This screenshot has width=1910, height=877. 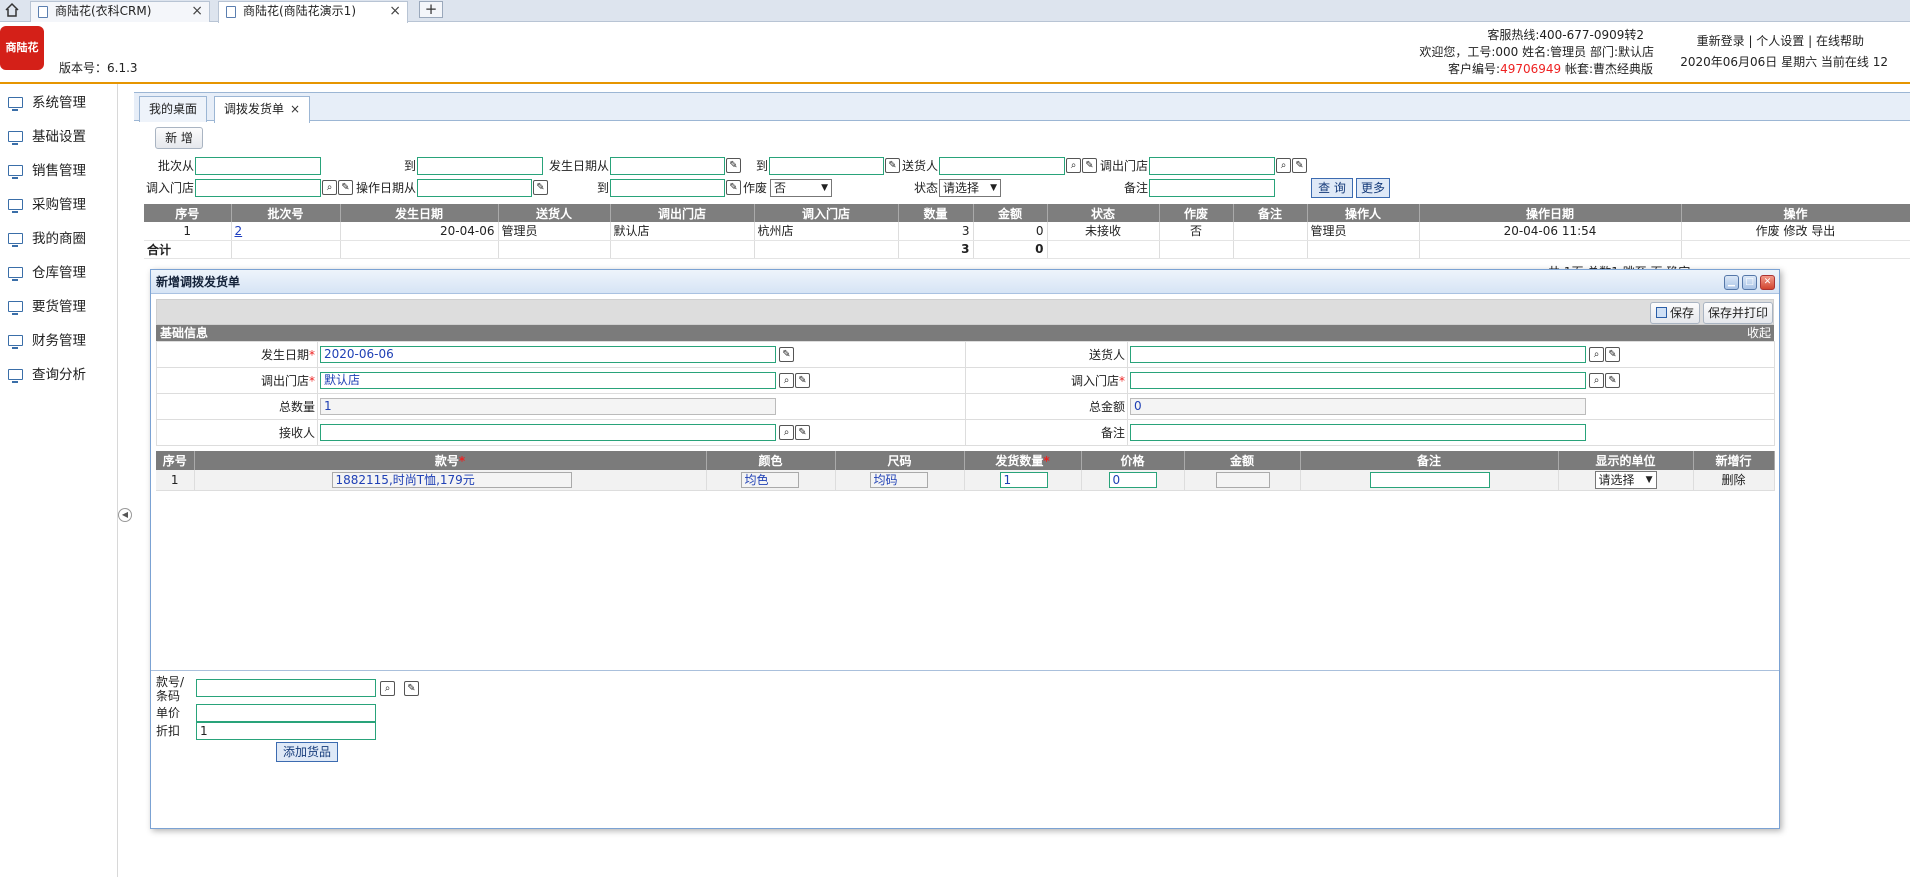 What do you see at coordinates (125, 515) in the screenshot?
I see `collapse-sidebar-icon: ◀` at bounding box center [125, 515].